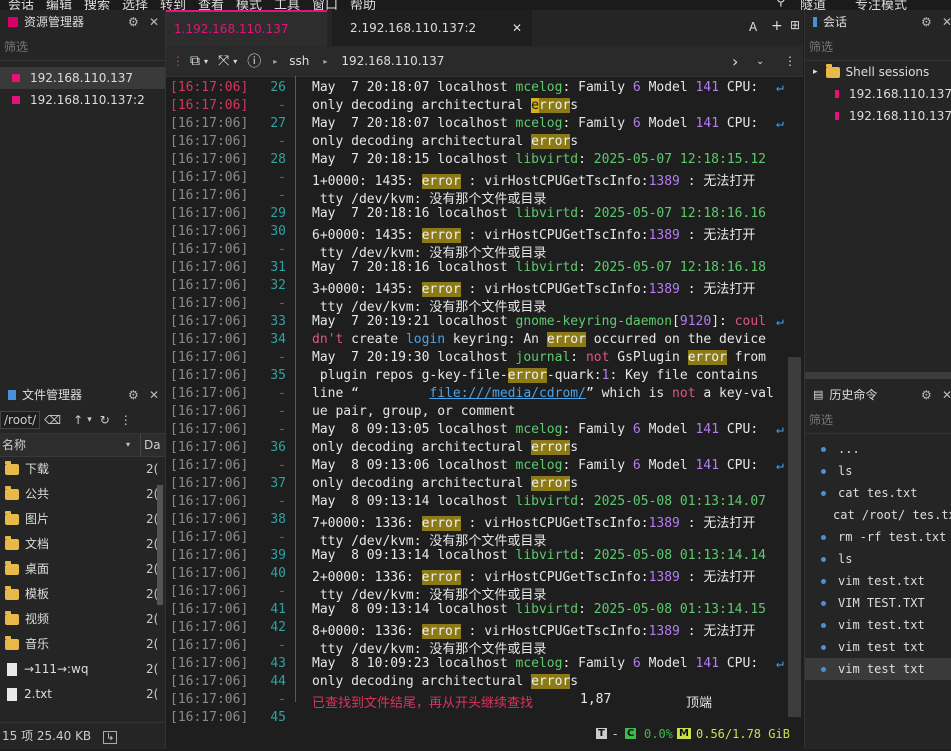 This screenshot has height=751, width=951. Describe the element at coordinates (223, 61) in the screenshot. I see `disconnect-icon: ⤧` at that location.